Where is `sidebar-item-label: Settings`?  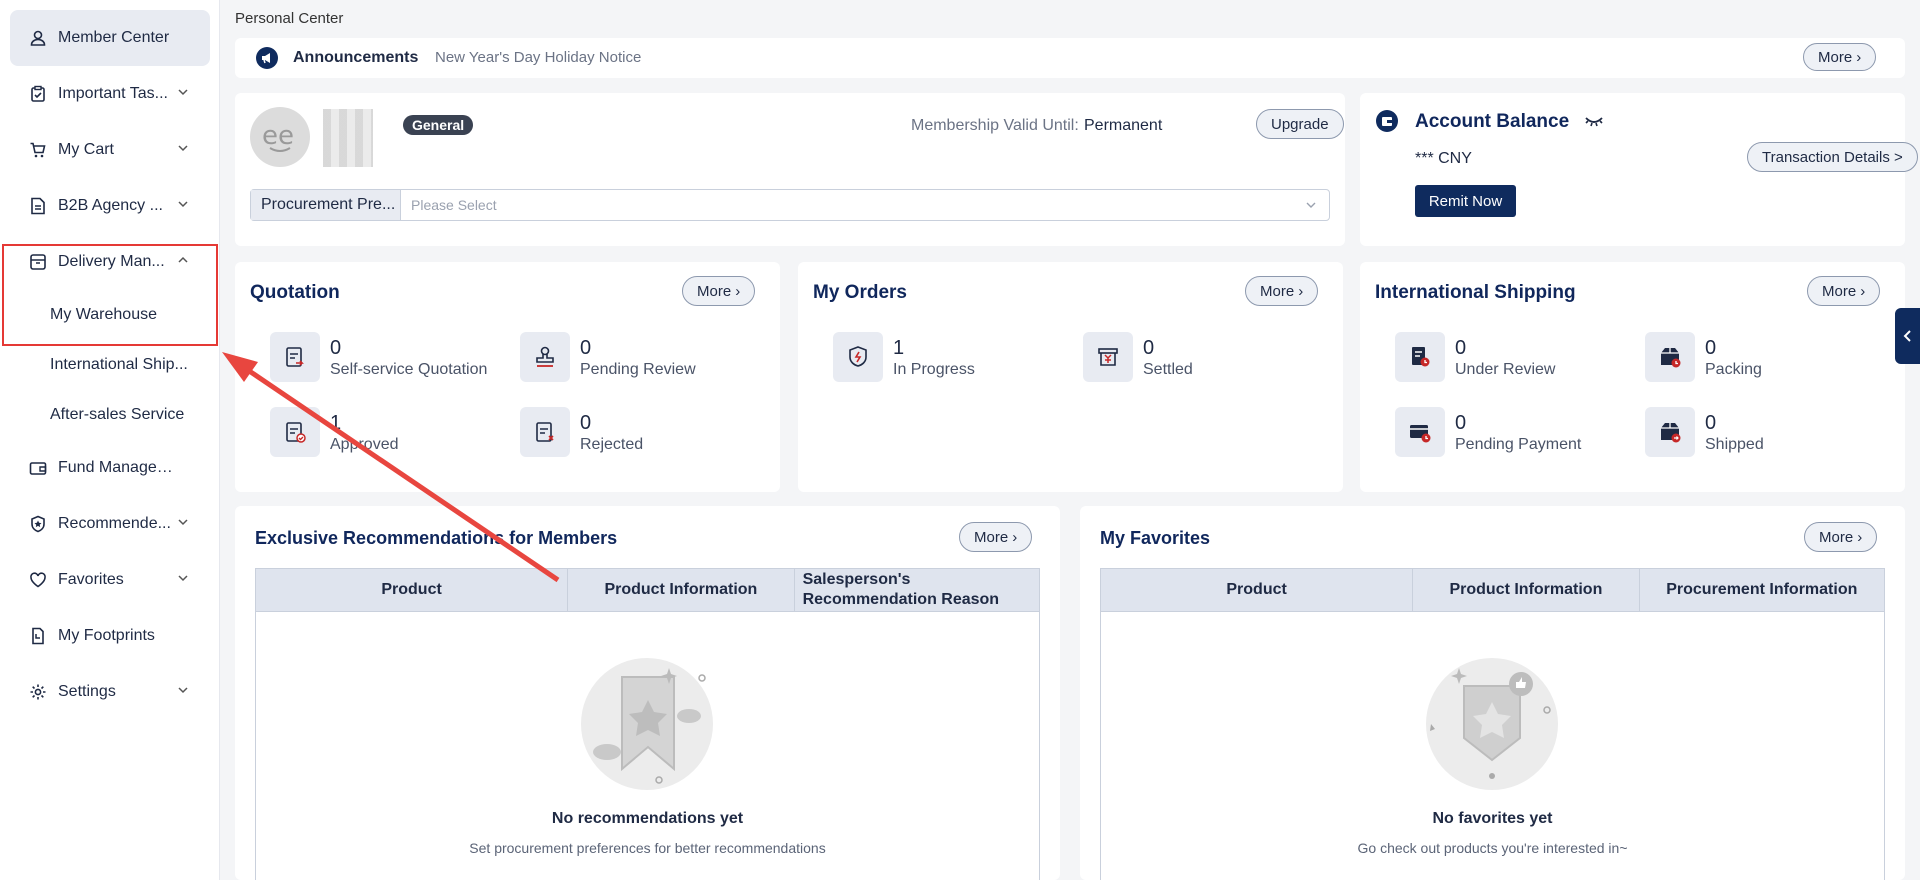
sidebar-item-label: Settings is located at coordinates (87, 691).